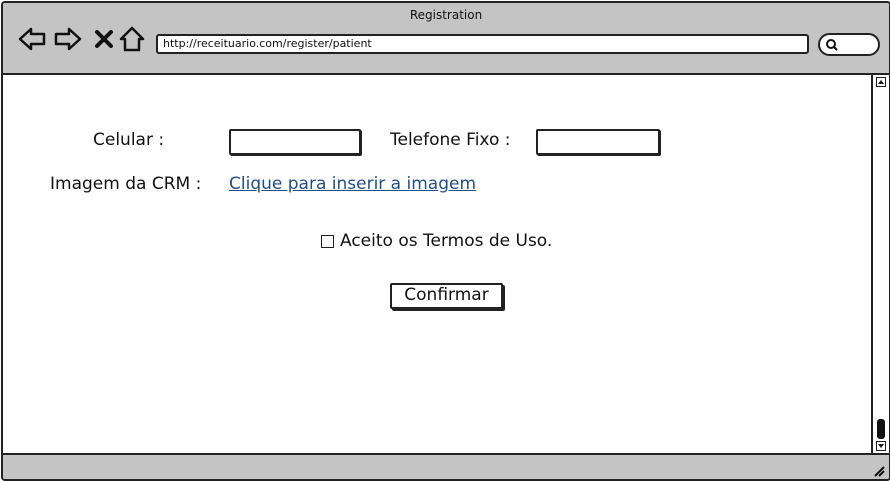  What do you see at coordinates (832, 45) in the screenshot?
I see `search-icon` at bounding box center [832, 45].